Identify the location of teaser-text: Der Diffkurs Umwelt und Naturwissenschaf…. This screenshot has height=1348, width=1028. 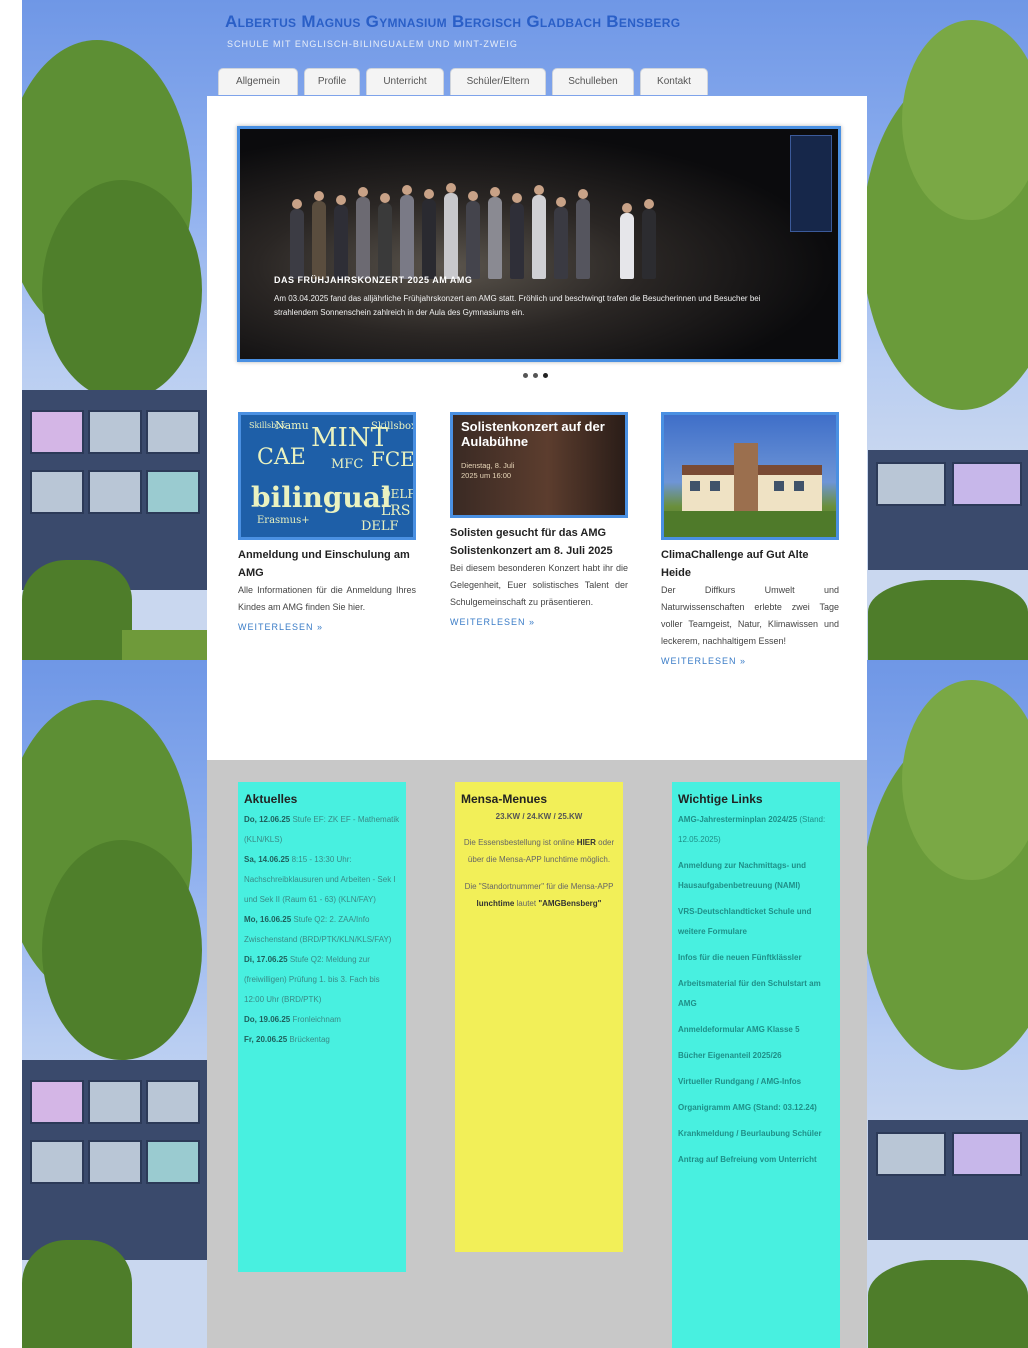
(750, 615).